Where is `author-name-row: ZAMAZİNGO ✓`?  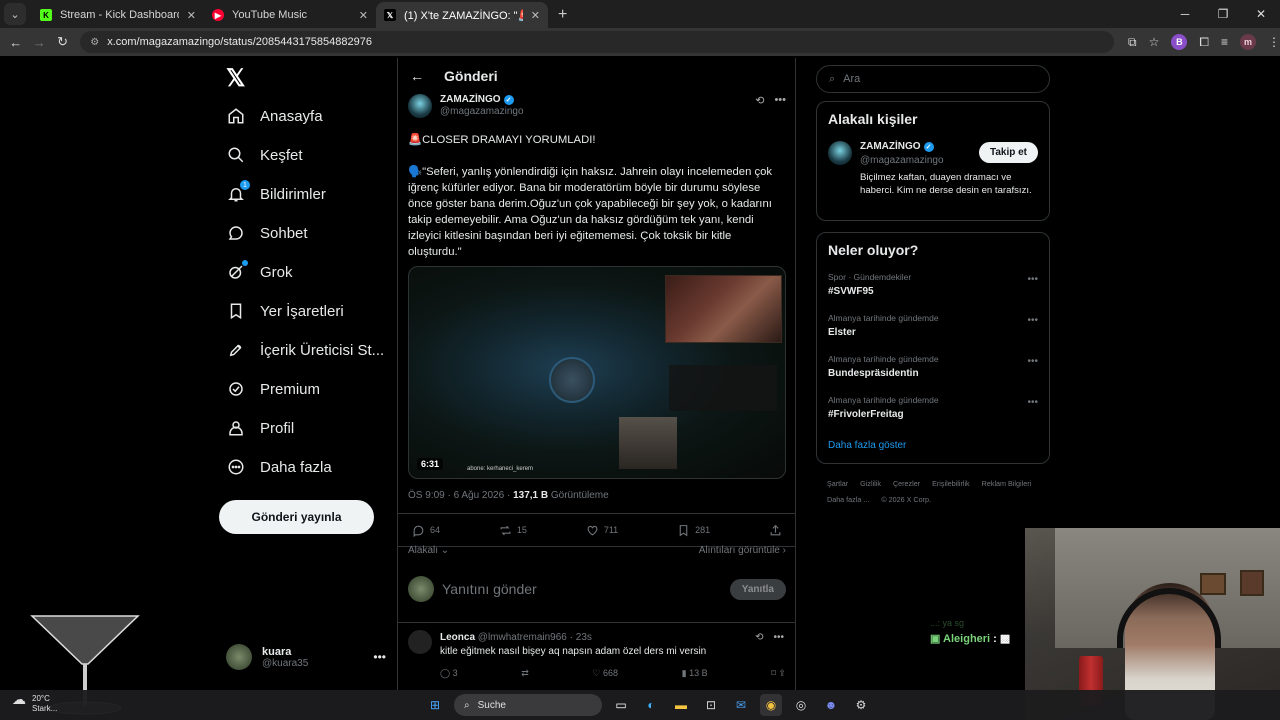 author-name-row: ZAMAZİNGO ✓ is located at coordinates (482, 99).